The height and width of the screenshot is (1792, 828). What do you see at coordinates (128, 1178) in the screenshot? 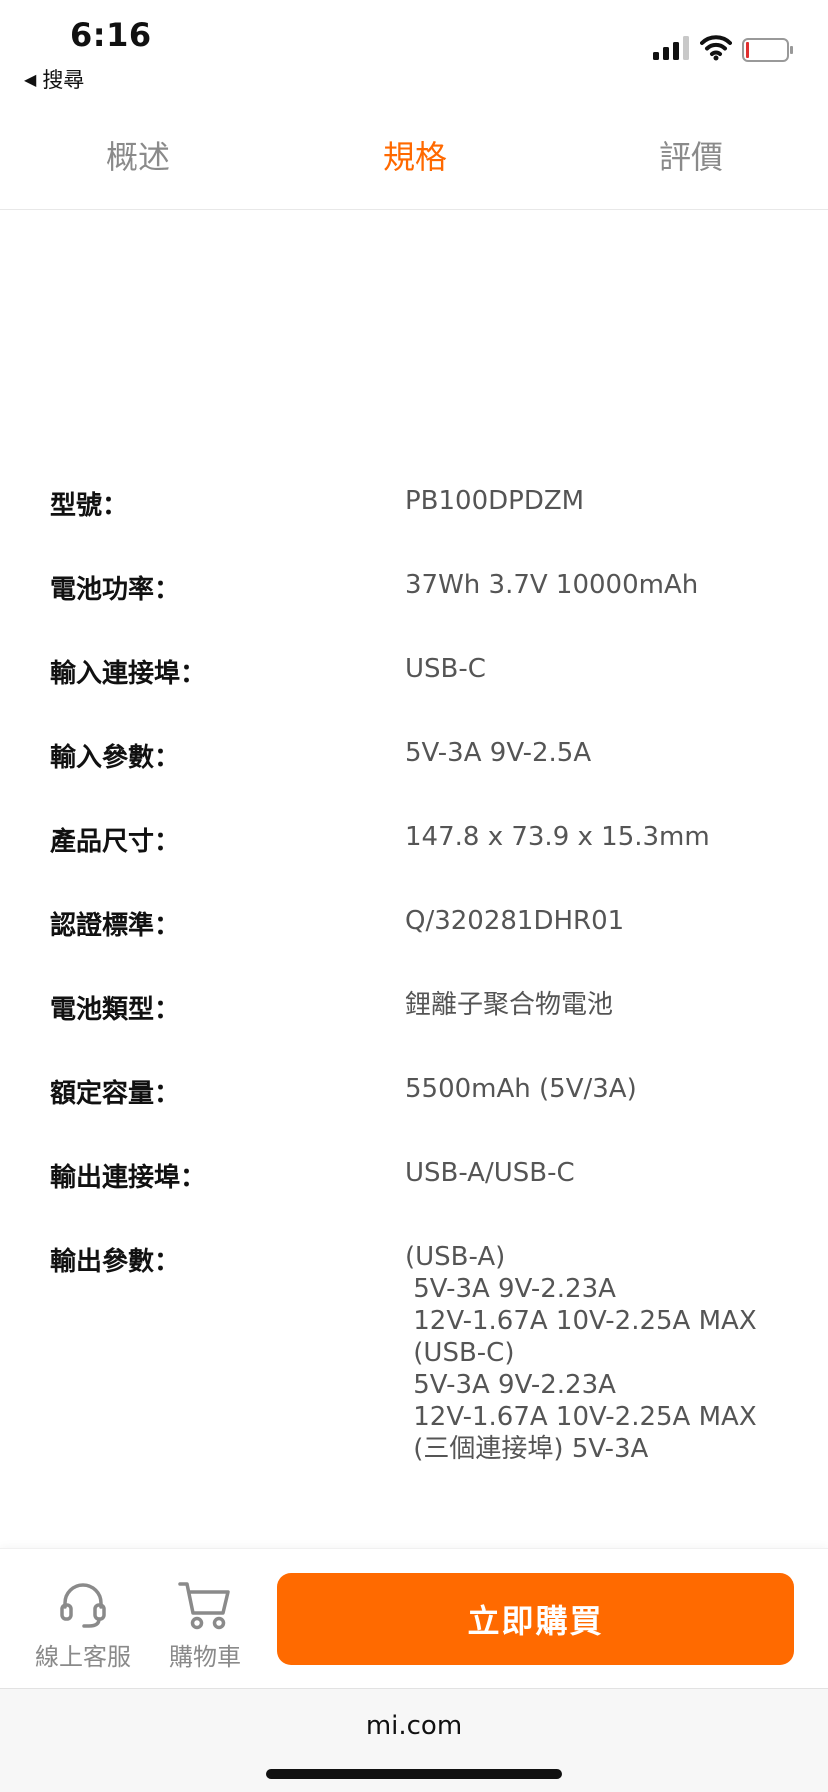
I see `spec-label: 輸出連接埠：` at bounding box center [128, 1178].